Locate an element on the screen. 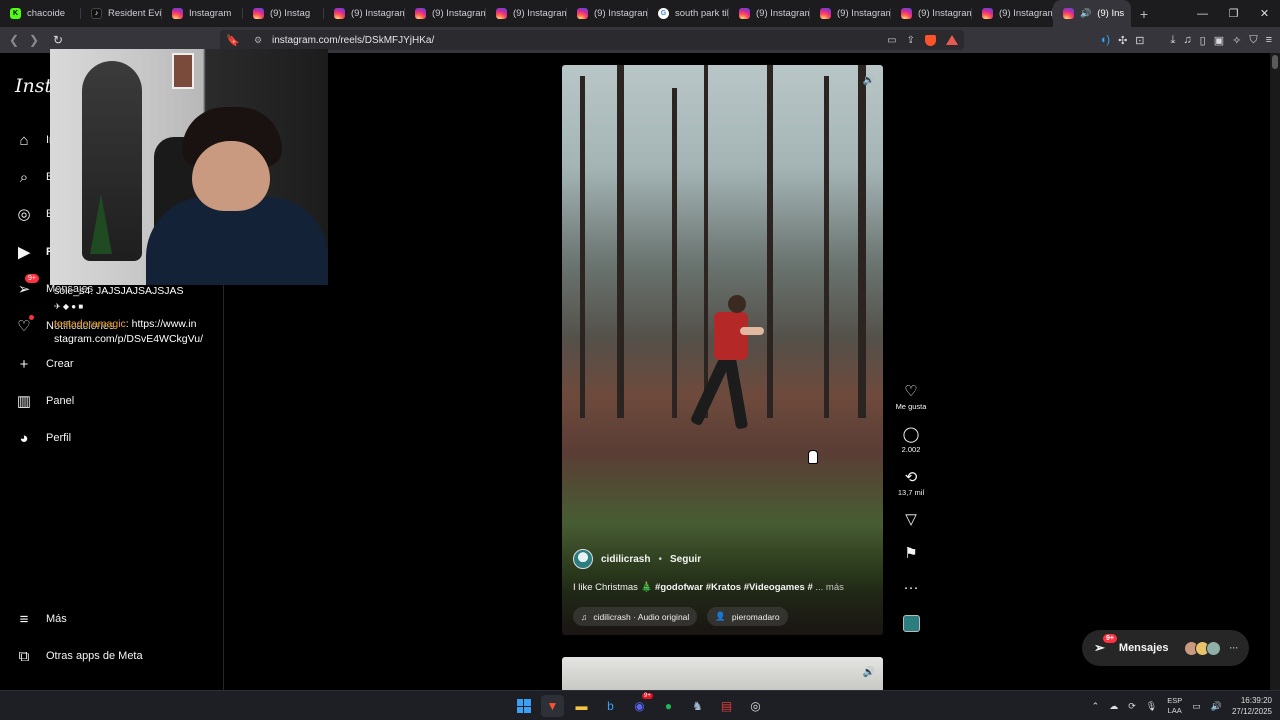  back-icon: ❮ is located at coordinates (14, 40).